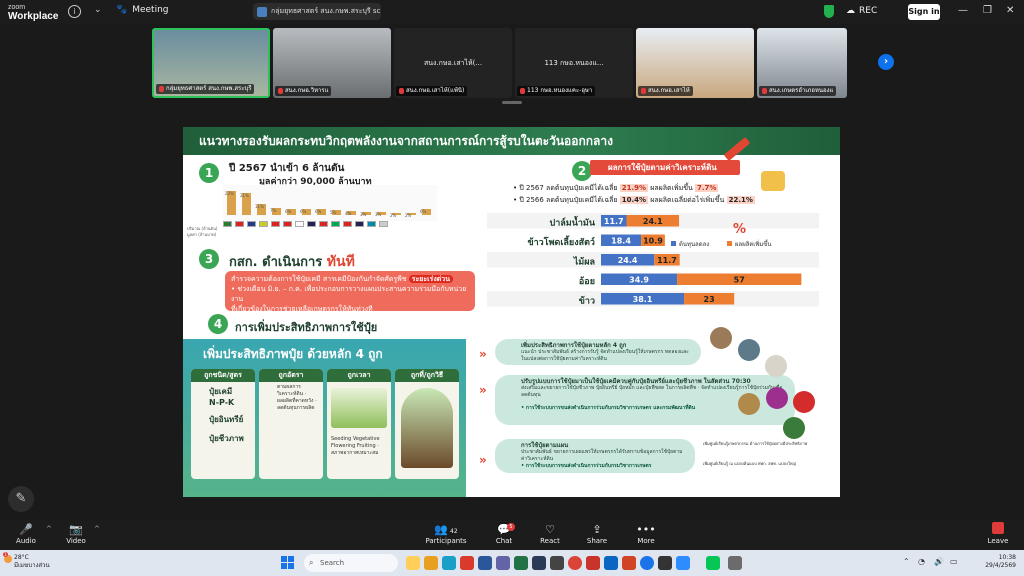  What do you see at coordinates (292, 262) in the screenshot?
I see `action-title: กสก. ดำเนินการ ทันที` at bounding box center [292, 262].